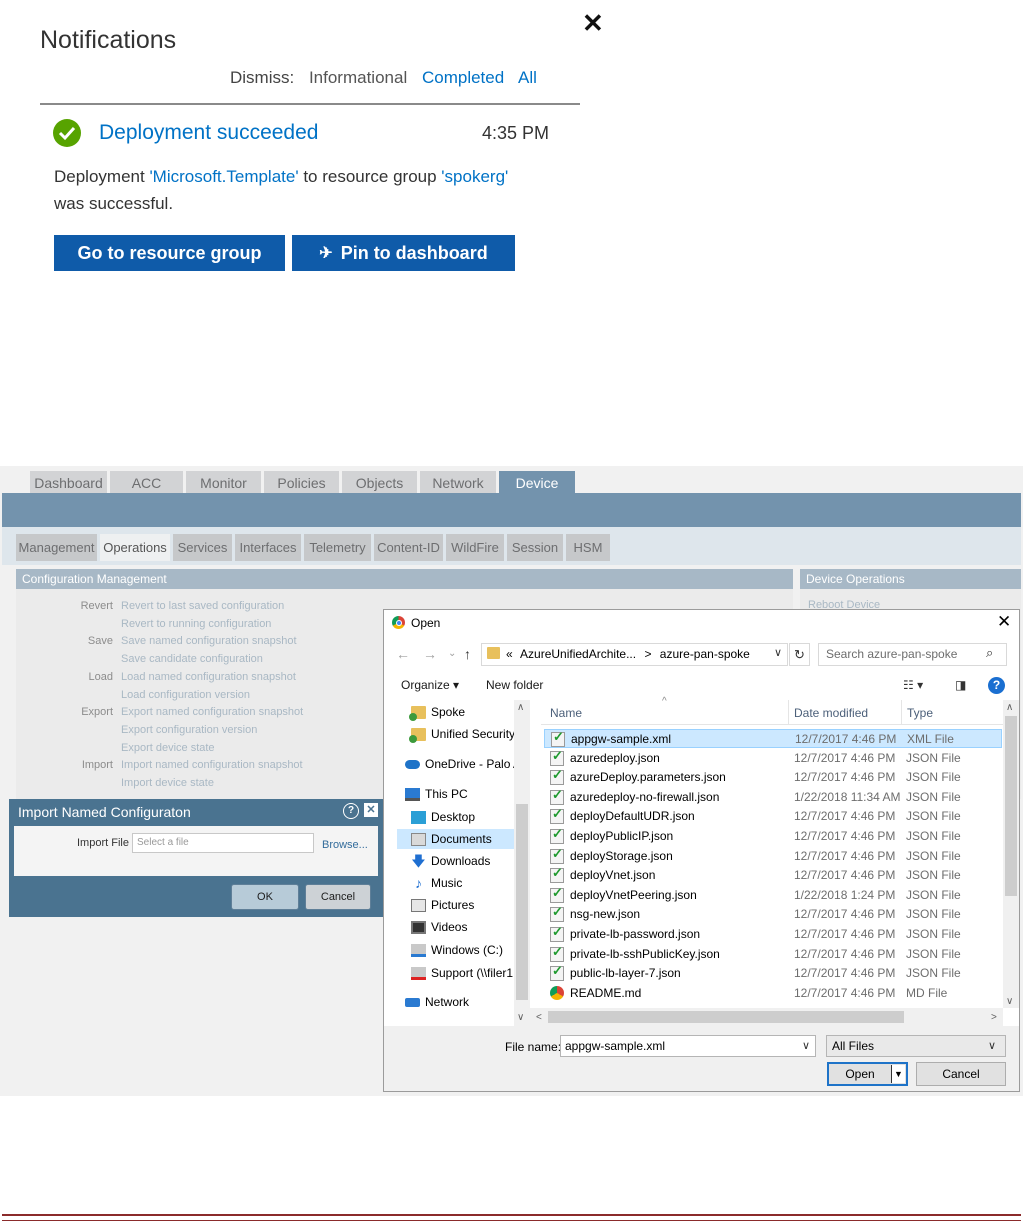 This screenshot has width=1023, height=1221. I want to click on import-file-input: Select a file, so click(223, 843).